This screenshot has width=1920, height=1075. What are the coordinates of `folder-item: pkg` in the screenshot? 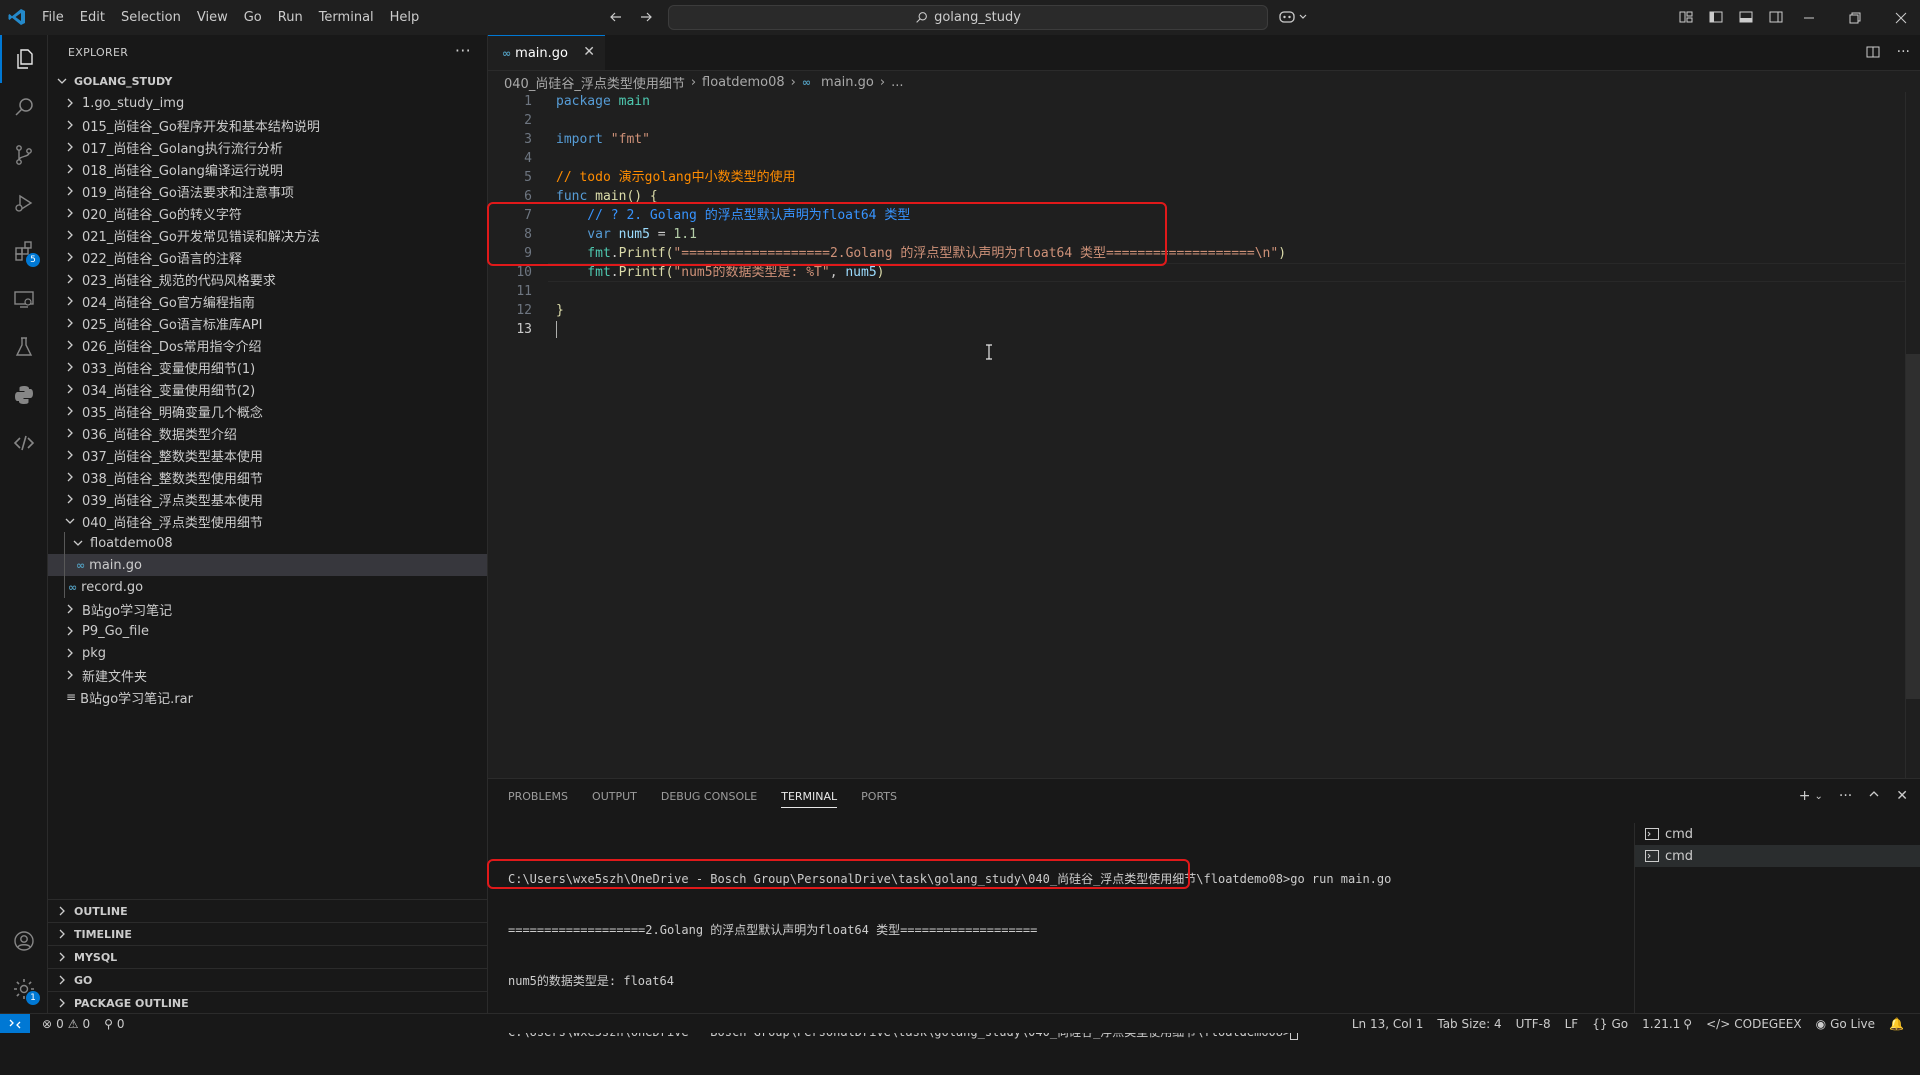 It's located at (267, 653).